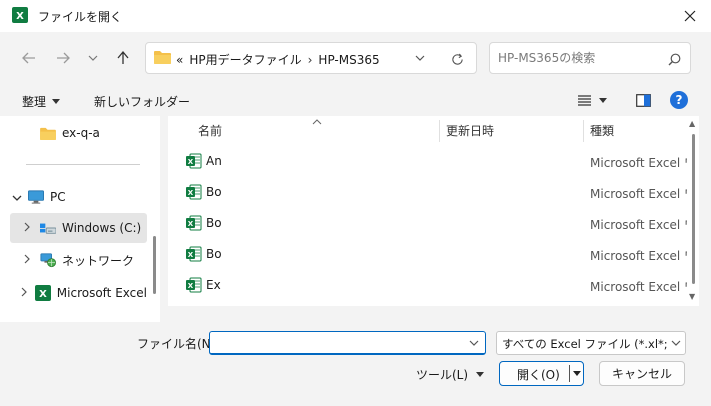 The image size is (711, 406). I want to click on file-name: Ex, so click(213, 285).